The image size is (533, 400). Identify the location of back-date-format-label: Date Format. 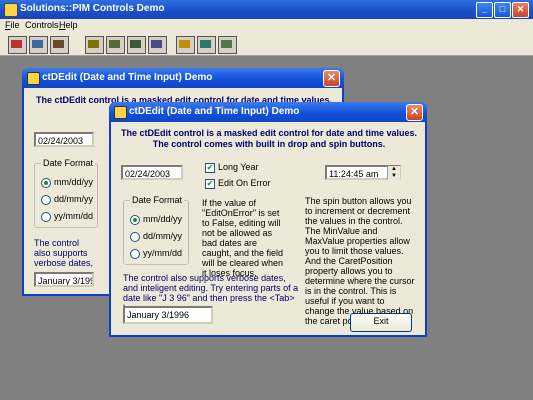
(68, 163).